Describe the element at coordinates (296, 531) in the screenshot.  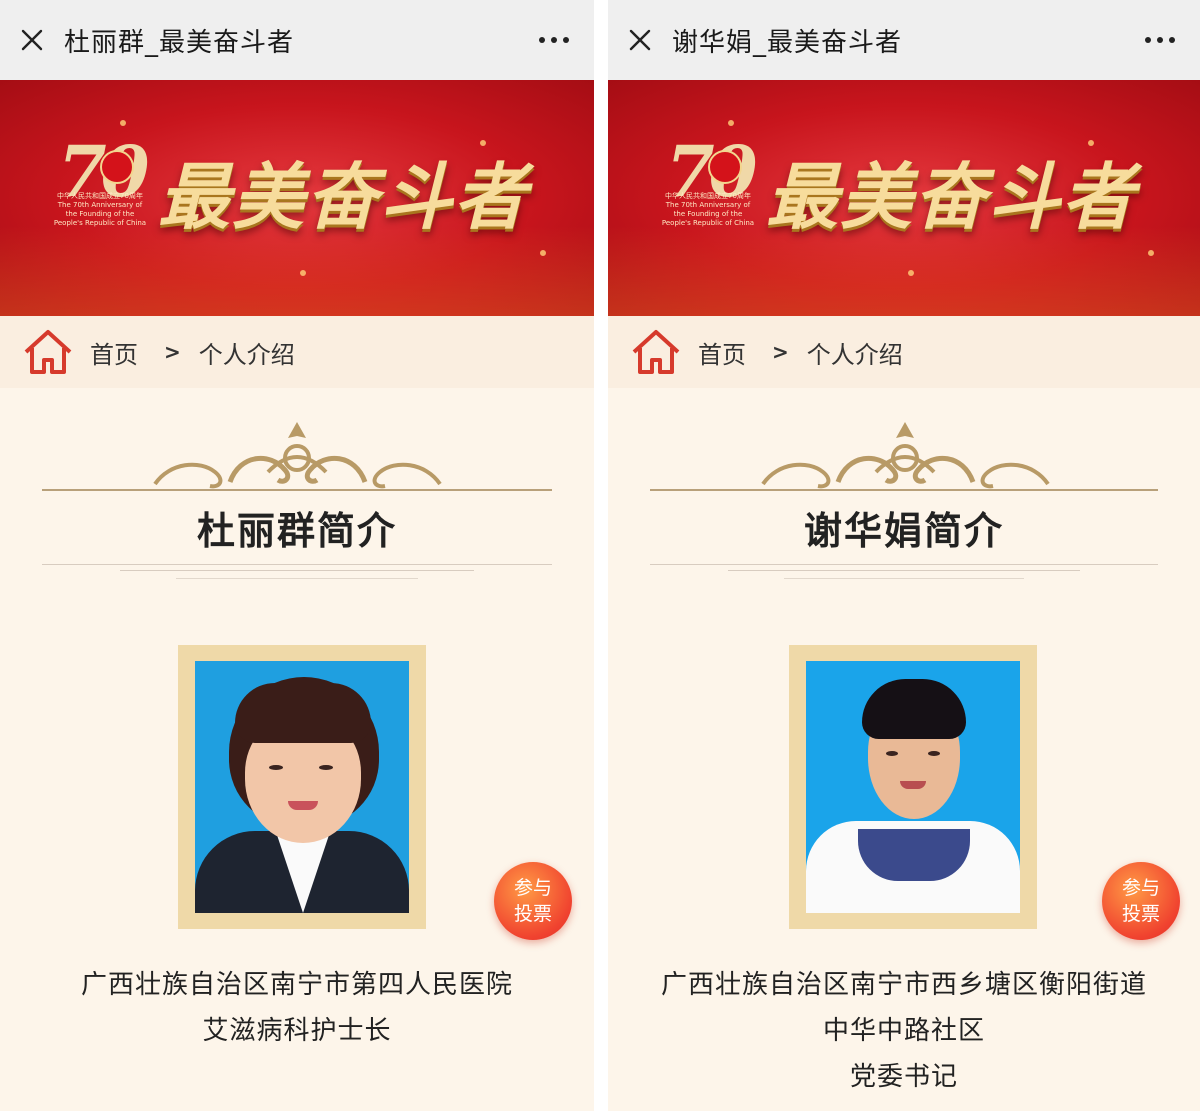
I see `intro-heading: 杜丽群简介` at that location.